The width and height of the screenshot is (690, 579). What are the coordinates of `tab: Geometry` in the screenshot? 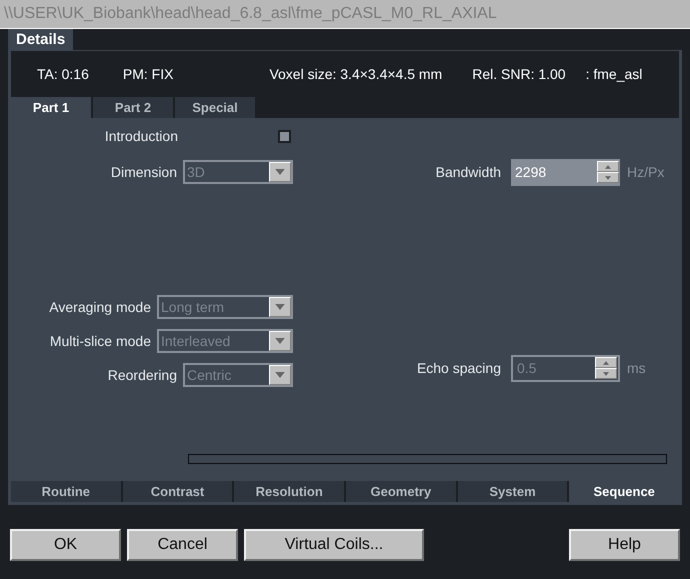 It's located at (401, 491).